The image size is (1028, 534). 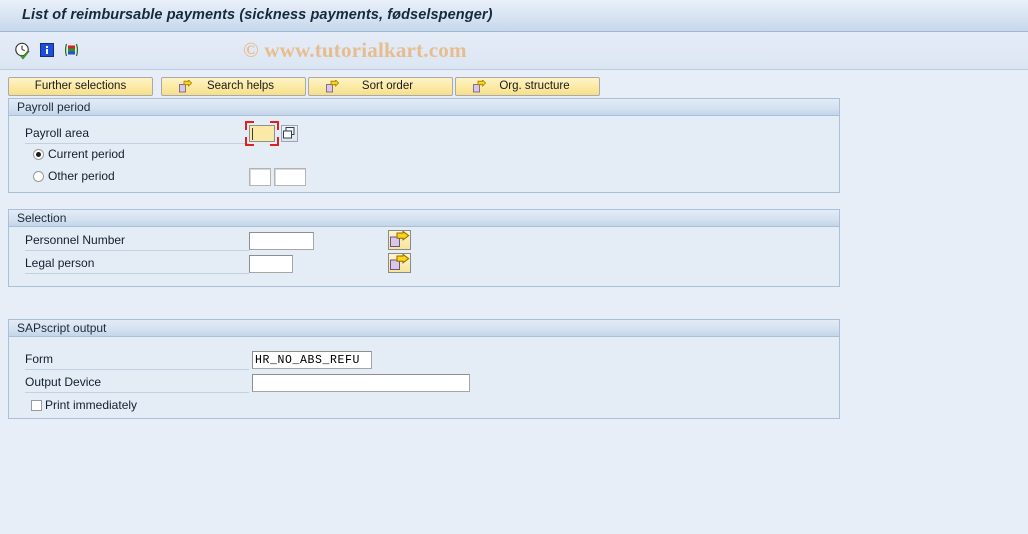 I want to click on application-toolbar, so click(x=514, y=51).